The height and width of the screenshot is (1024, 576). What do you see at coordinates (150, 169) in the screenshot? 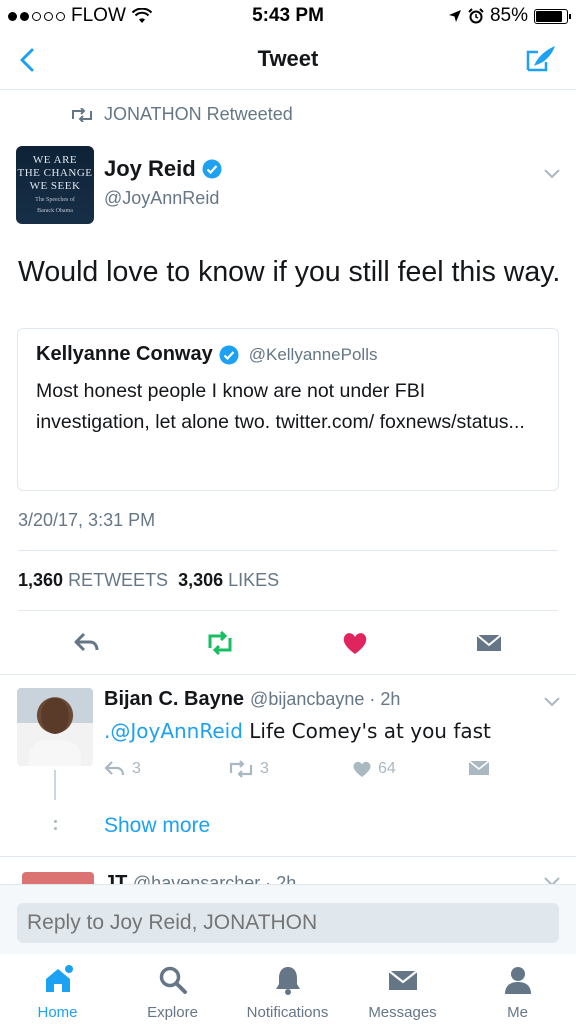
I see `author-name: Joy Reid` at bounding box center [150, 169].